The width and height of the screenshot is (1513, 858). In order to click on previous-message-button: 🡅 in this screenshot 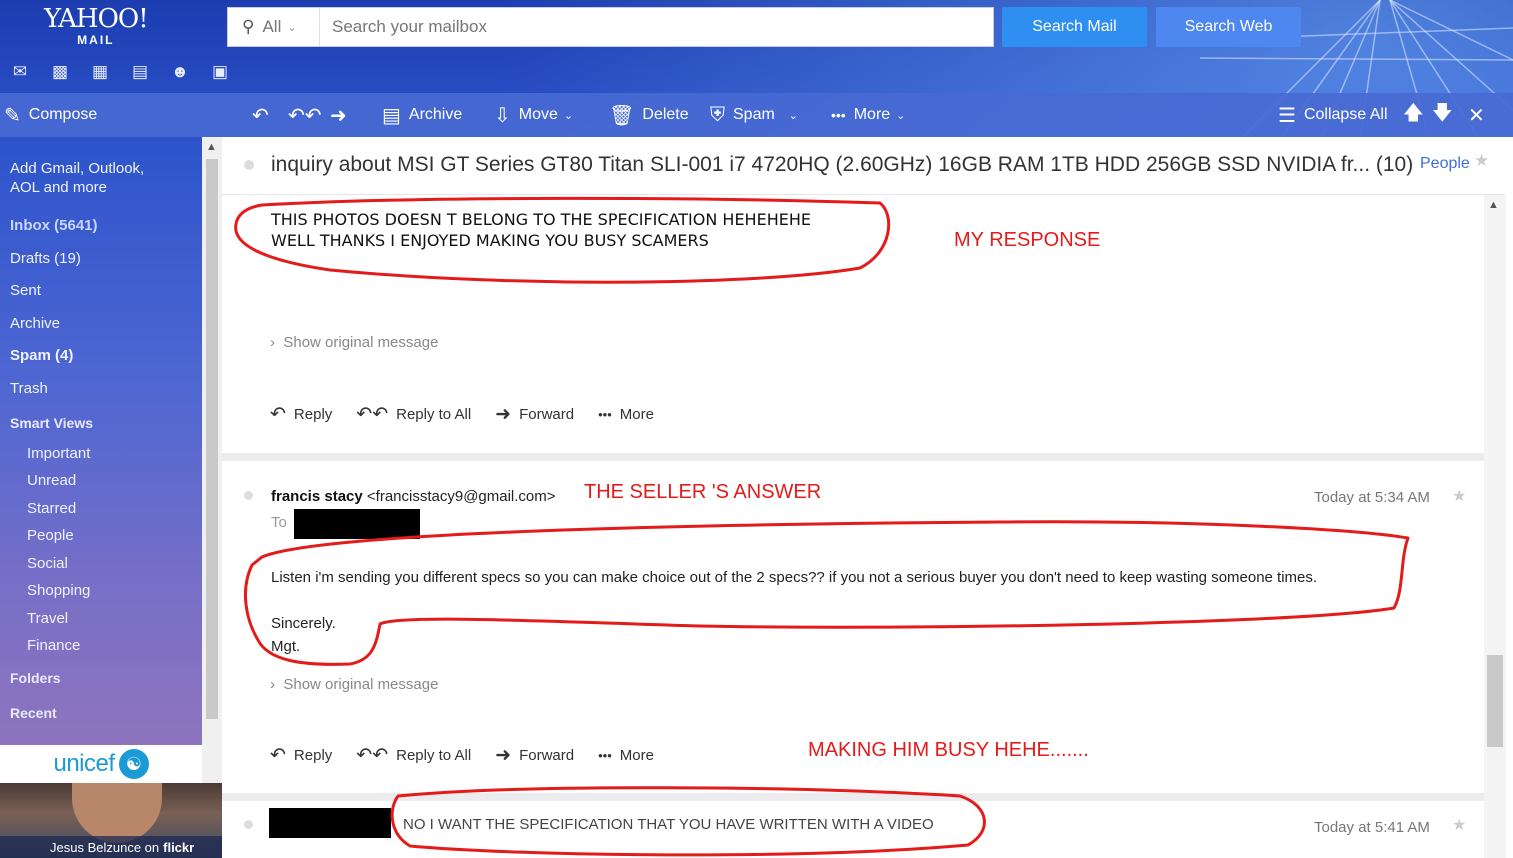, I will do `click(1417, 115)`.